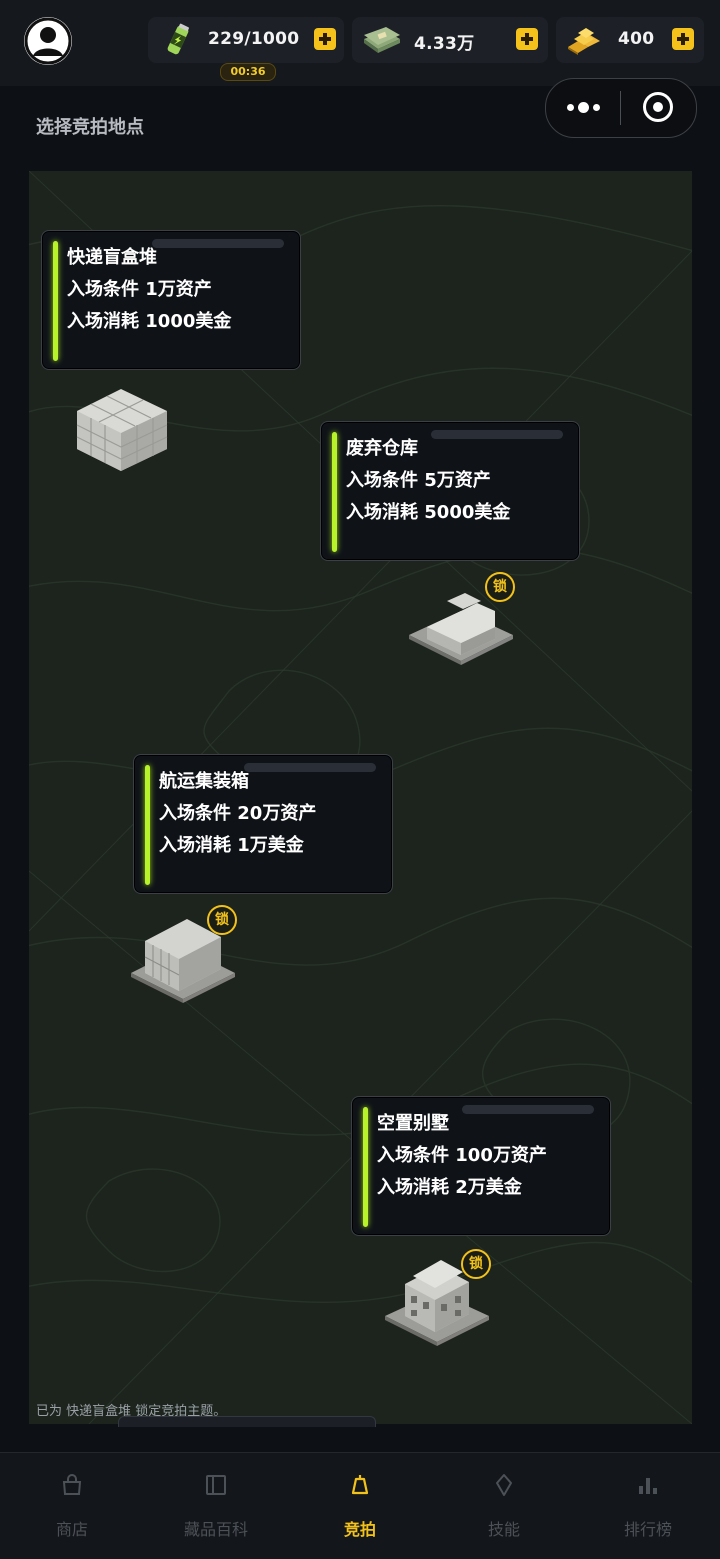 This screenshot has width=720, height=1559. What do you see at coordinates (325, 39) in the screenshot?
I see `energy-add-button` at bounding box center [325, 39].